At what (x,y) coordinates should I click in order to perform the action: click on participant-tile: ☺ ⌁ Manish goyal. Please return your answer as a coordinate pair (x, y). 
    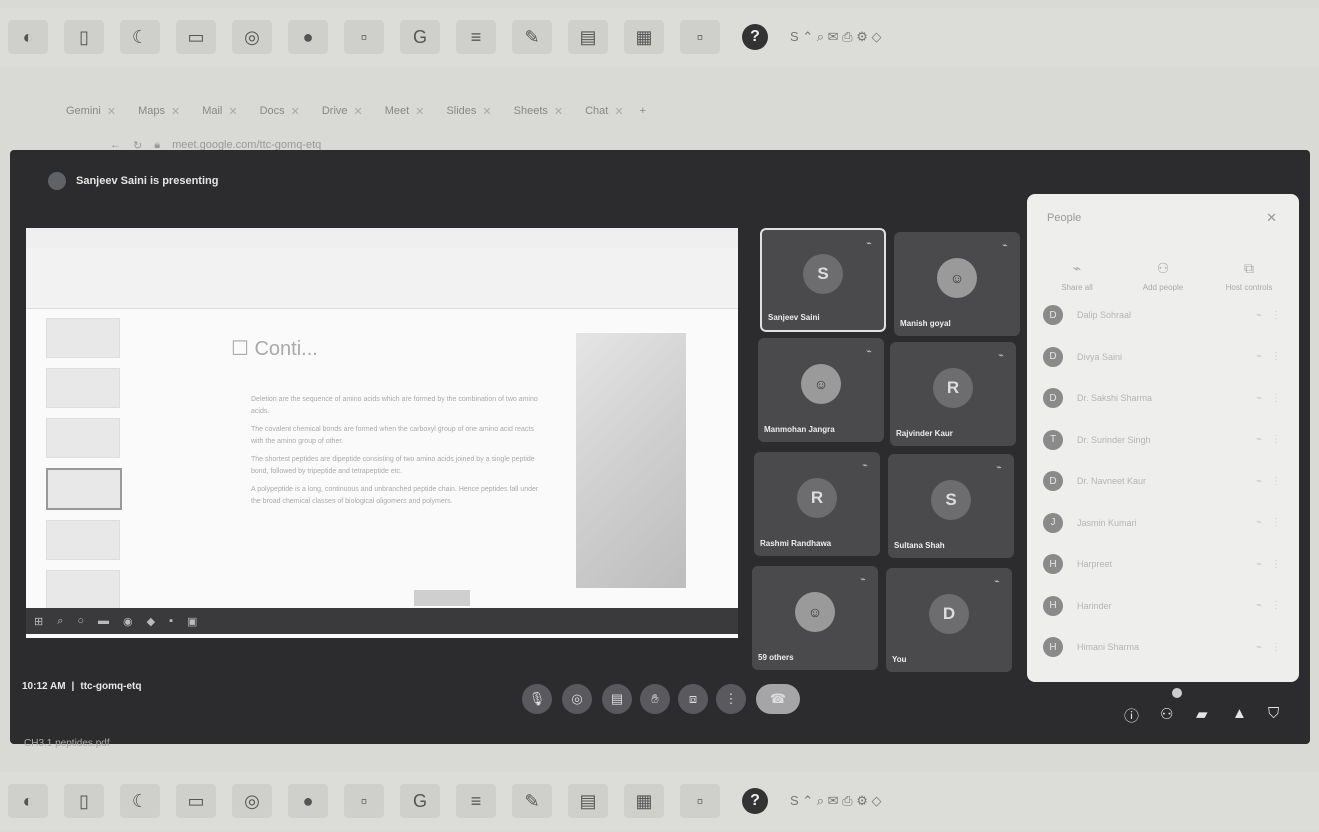
    Looking at the image, I should click on (957, 284).